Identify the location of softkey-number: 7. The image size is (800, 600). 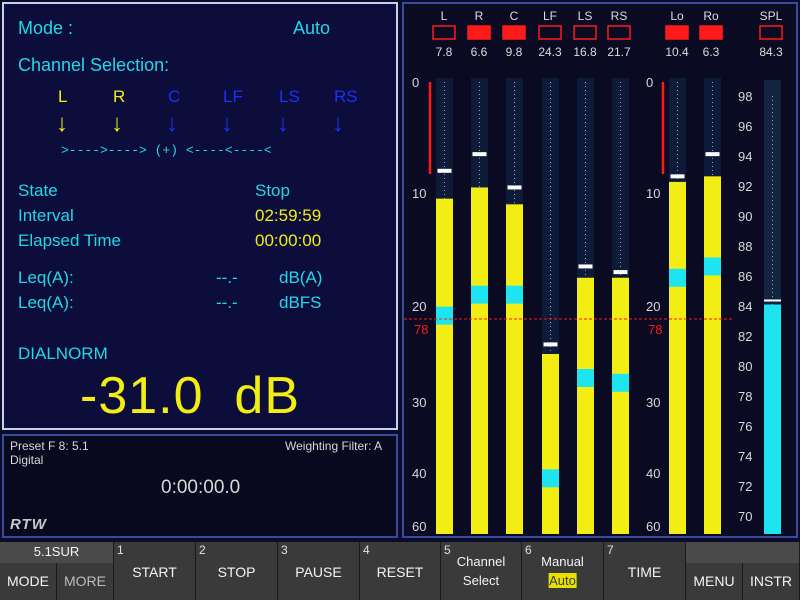
(610, 550).